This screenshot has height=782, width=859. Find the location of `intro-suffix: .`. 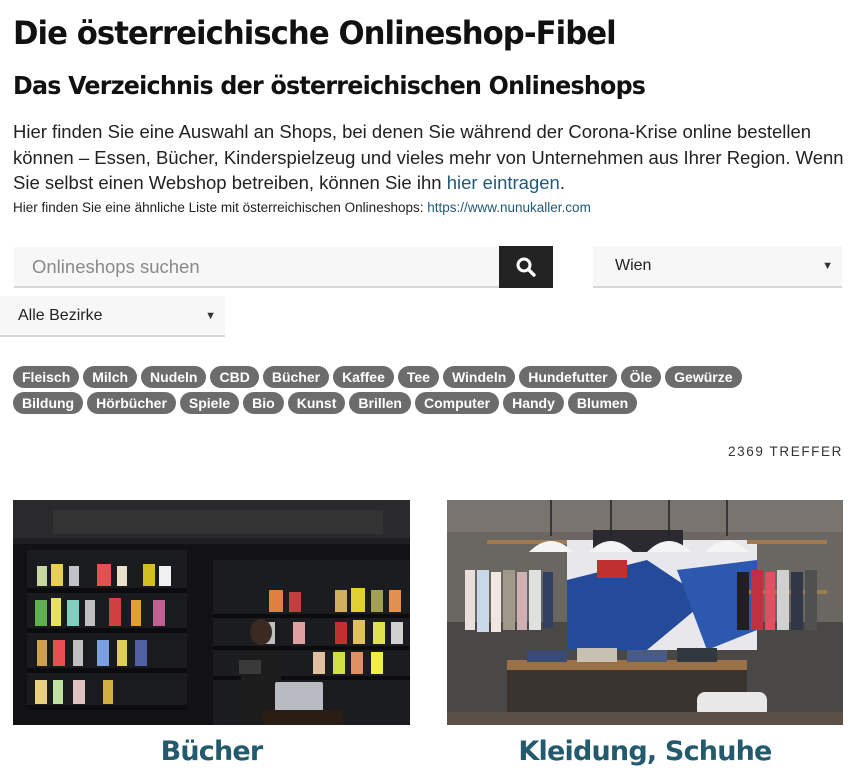

intro-suffix: . is located at coordinates (562, 182).